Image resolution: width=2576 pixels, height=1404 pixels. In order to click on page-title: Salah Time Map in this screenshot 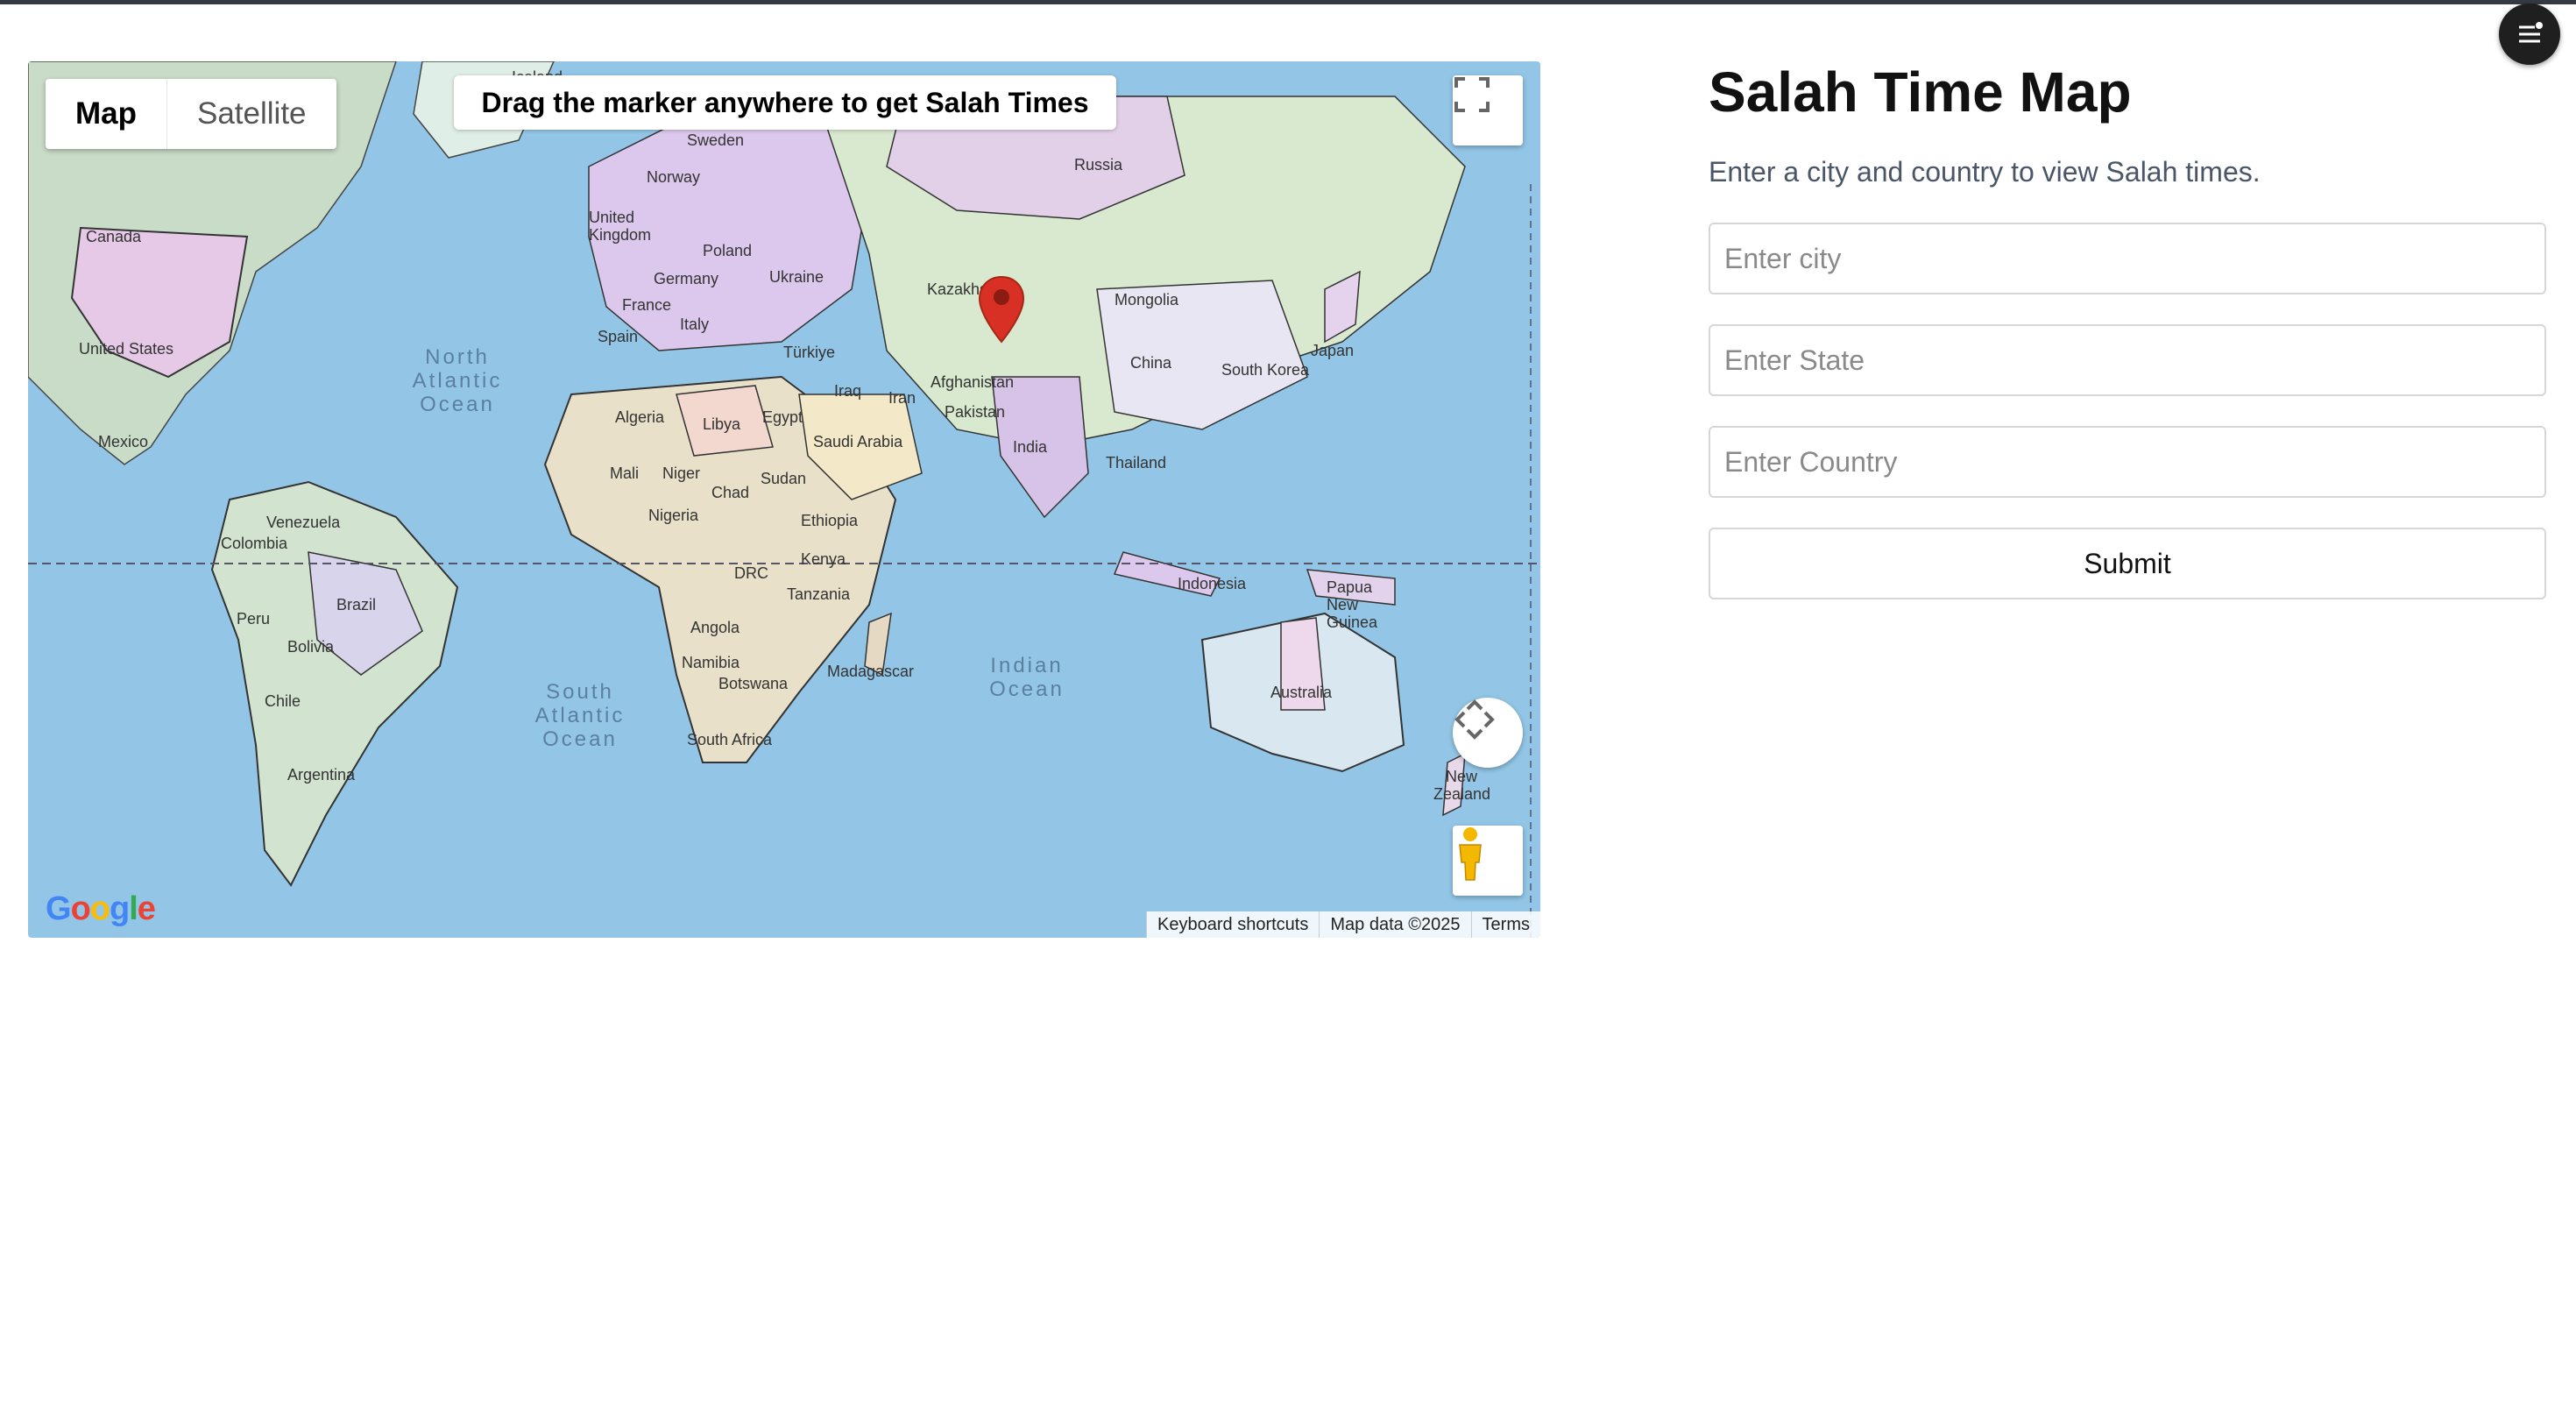, I will do `click(1920, 92)`.